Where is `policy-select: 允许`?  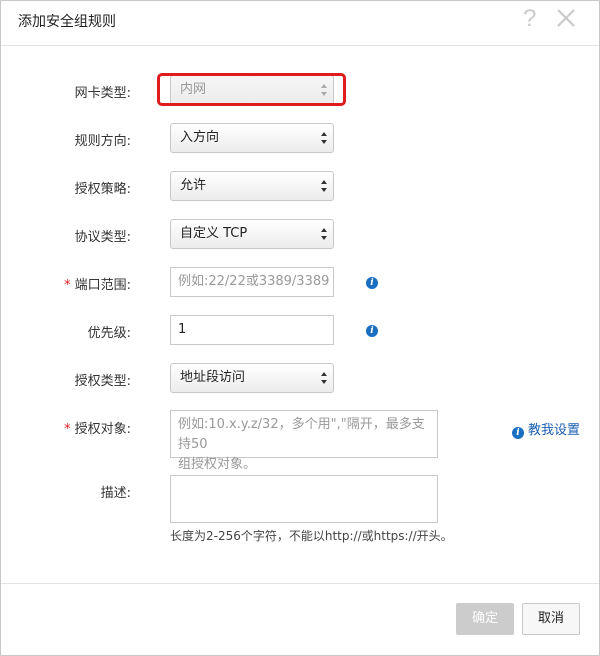
policy-select: 允许 is located at coordinates (252, 186).